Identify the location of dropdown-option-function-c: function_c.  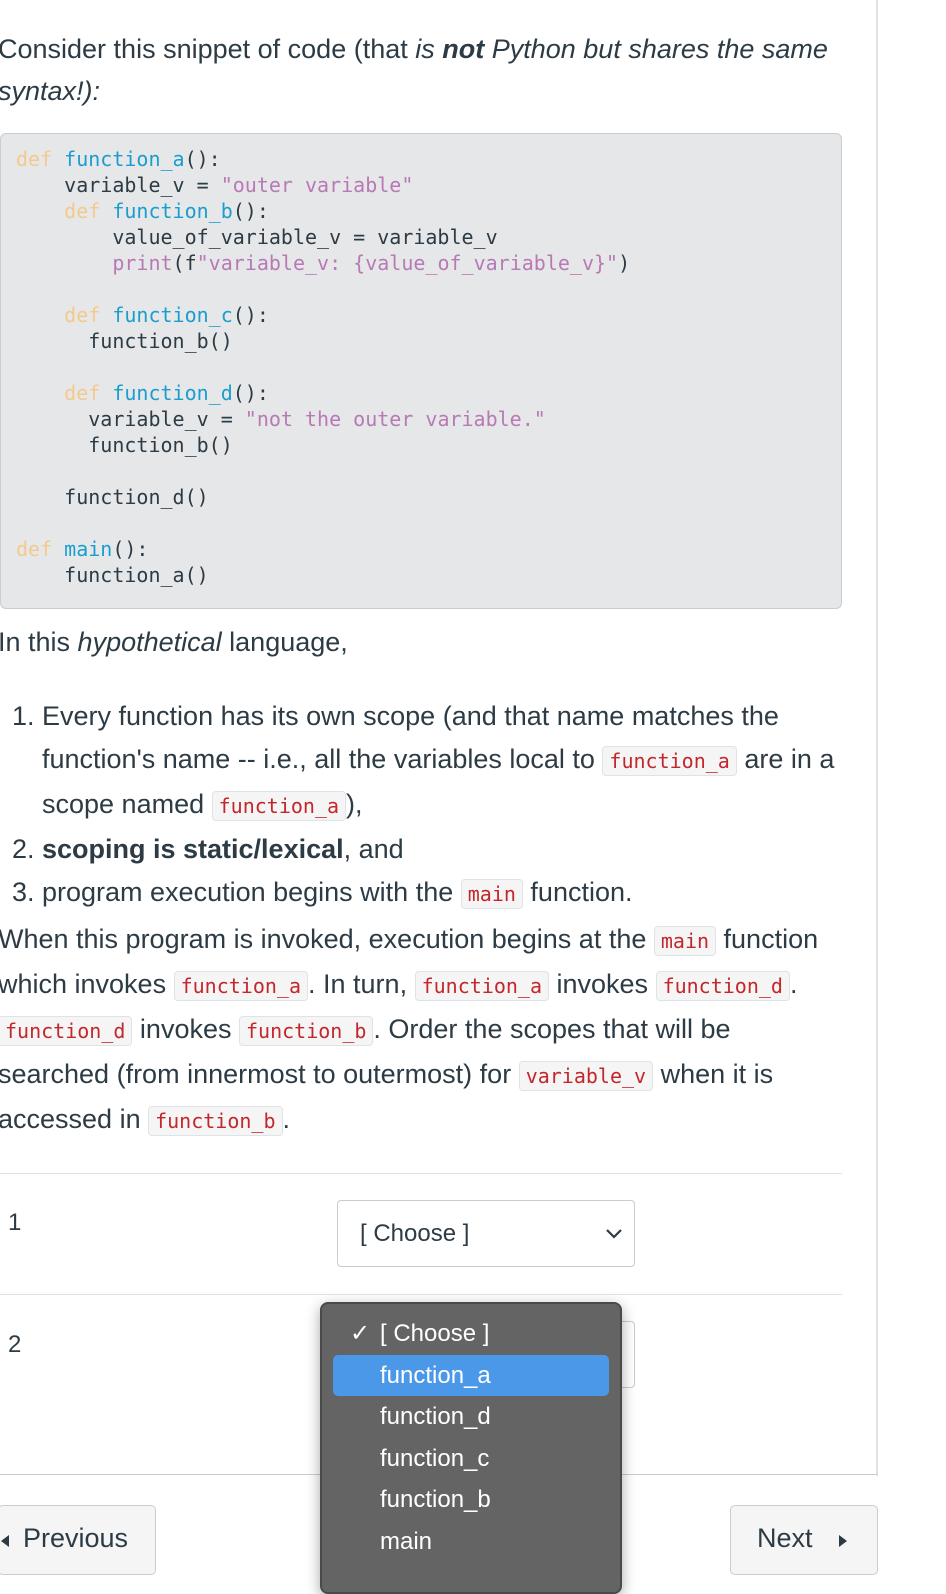
(471, 1459).